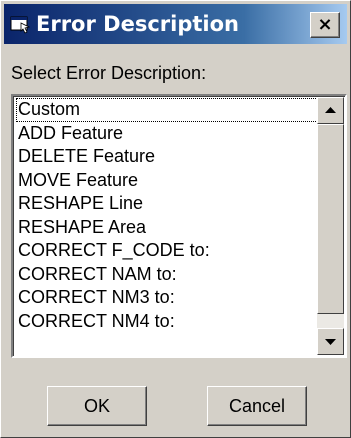 The height and width of the screenshot is (438, 351). I want to click on select-error-label: Select Error Description:, so click(109, 73).